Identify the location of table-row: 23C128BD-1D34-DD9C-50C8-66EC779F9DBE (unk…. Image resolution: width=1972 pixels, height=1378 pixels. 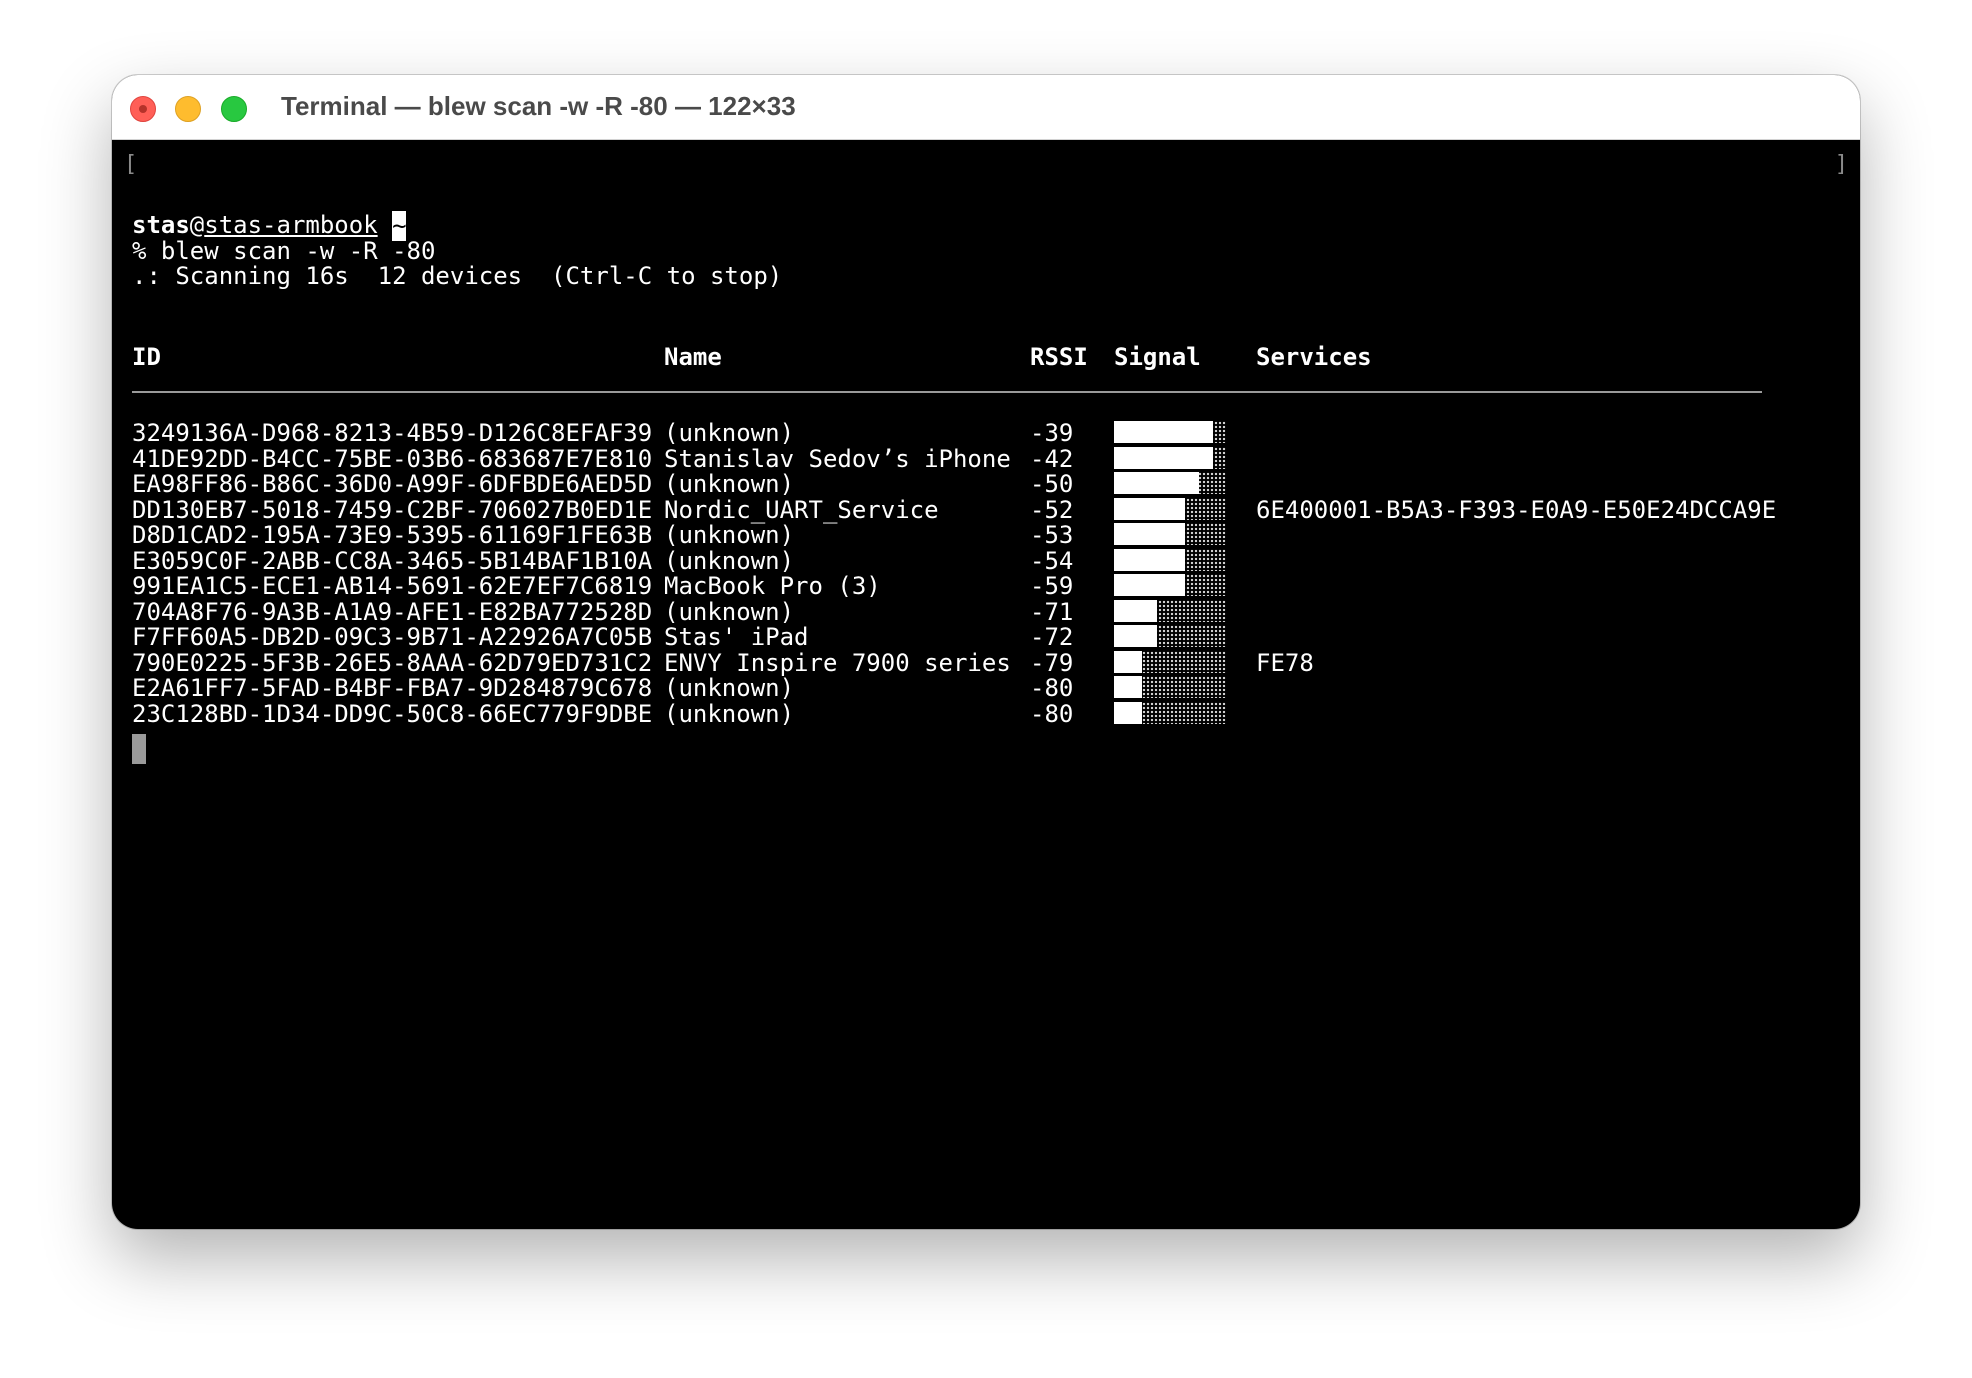
(986, 714).